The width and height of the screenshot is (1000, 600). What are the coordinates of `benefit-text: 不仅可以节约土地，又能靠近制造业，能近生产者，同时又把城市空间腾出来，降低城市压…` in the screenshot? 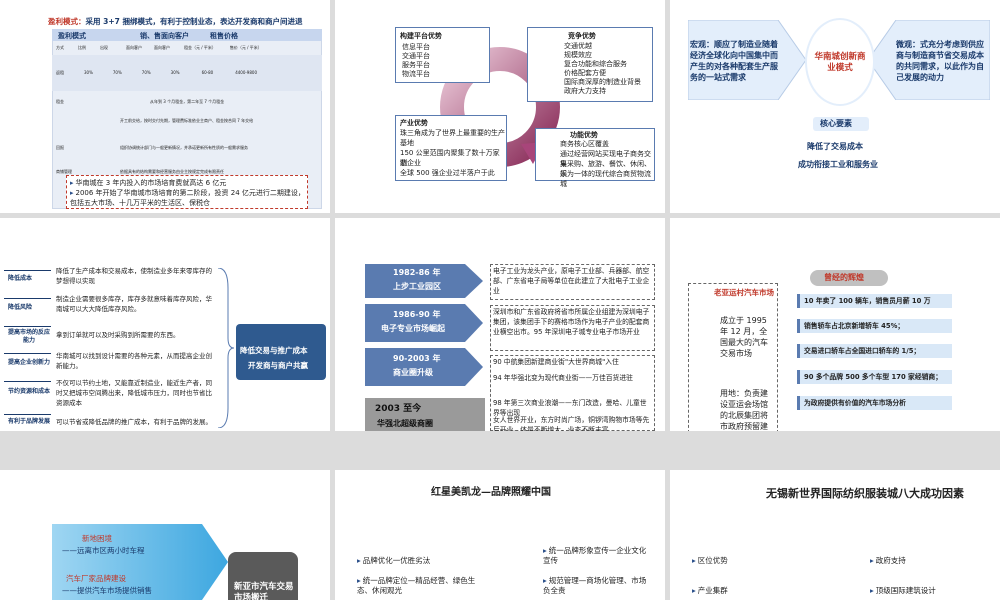 It's located at (134, 393).